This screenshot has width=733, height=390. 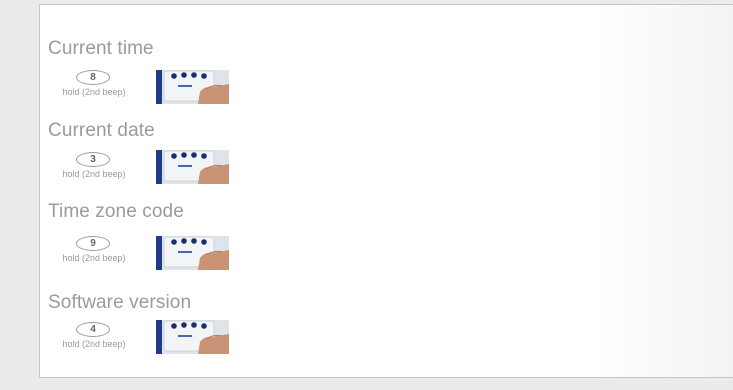 I want to click on key-button-icon: 8, so click(x=93, y=77).